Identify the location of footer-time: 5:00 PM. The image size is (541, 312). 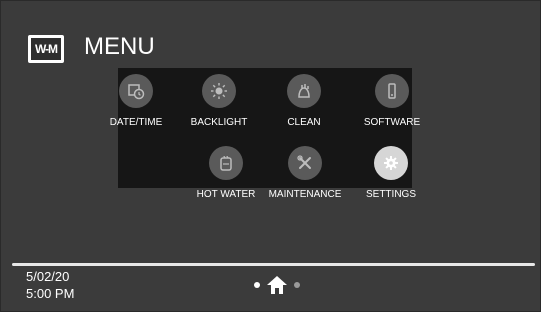
(50, 293).